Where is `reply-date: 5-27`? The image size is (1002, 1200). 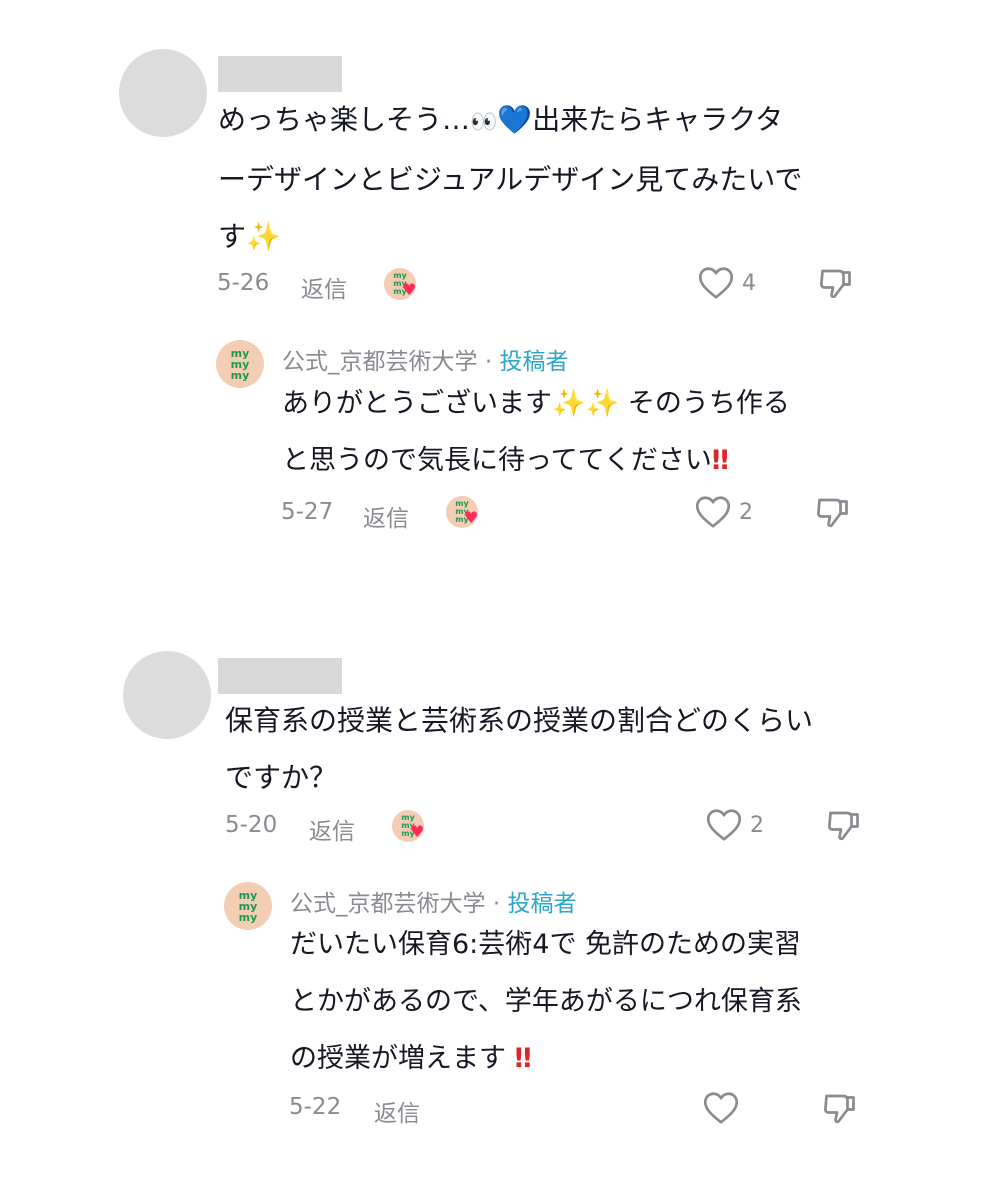
reply-date: 5-27 is located at coordinates (307, 512).